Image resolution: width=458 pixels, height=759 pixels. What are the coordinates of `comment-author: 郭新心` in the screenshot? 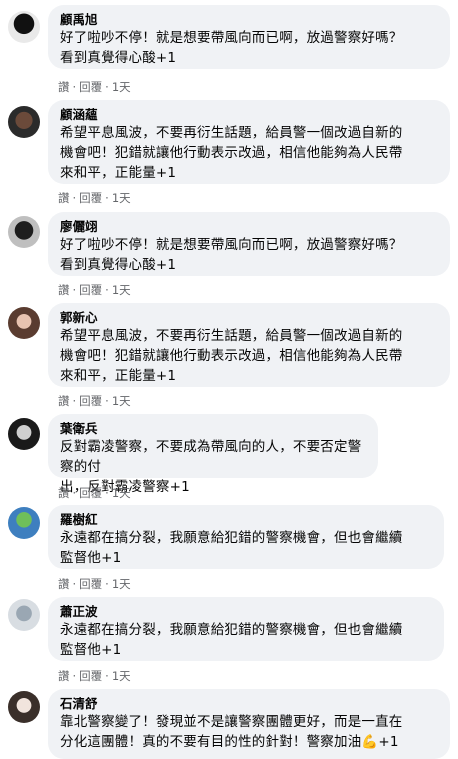 It's located at (249, 318).